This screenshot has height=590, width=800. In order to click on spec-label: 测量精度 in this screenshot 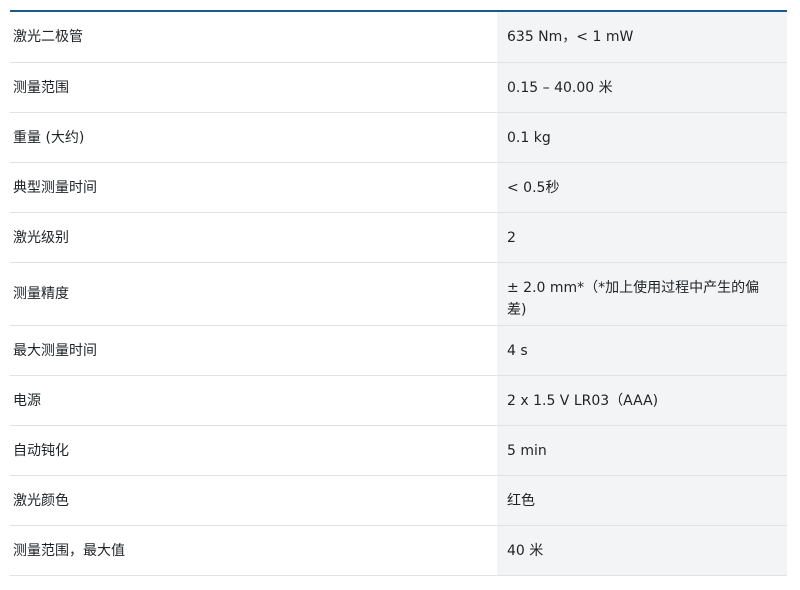, I will do `click(253, 294)`.